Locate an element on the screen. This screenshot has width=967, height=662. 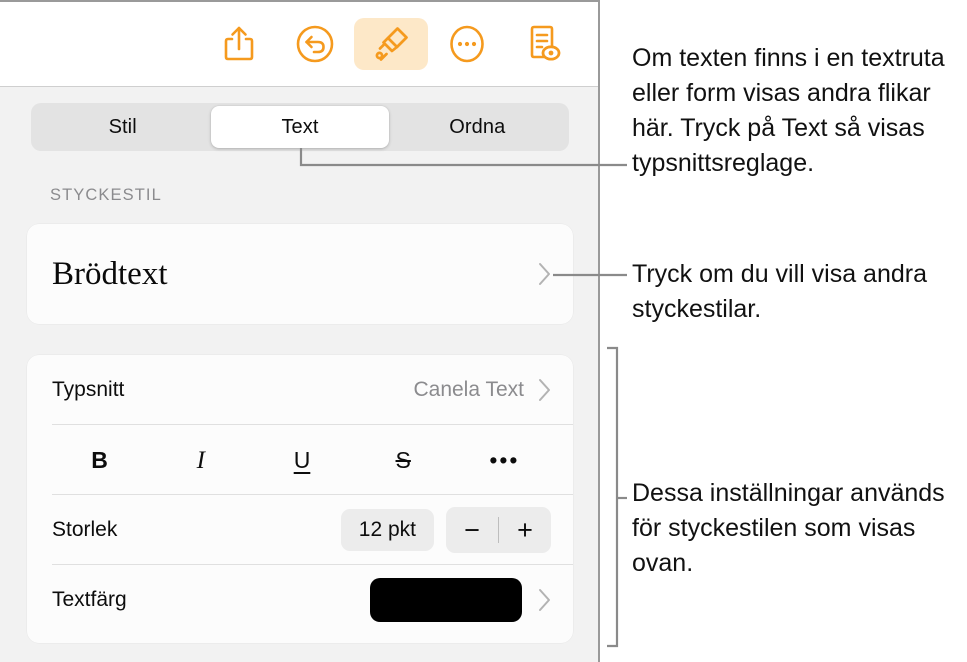
tab-ordna: Ordna is located at coordinates (477, 127).